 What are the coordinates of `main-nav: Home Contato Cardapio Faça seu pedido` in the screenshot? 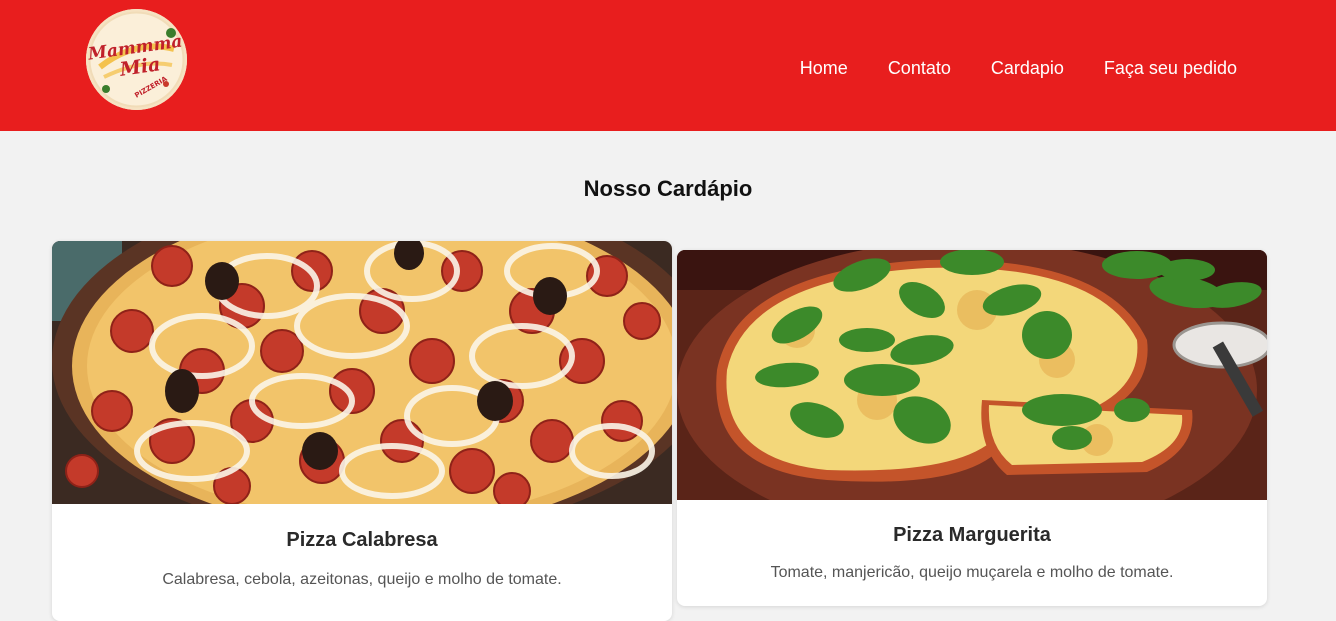 It's located at (1018, 68).